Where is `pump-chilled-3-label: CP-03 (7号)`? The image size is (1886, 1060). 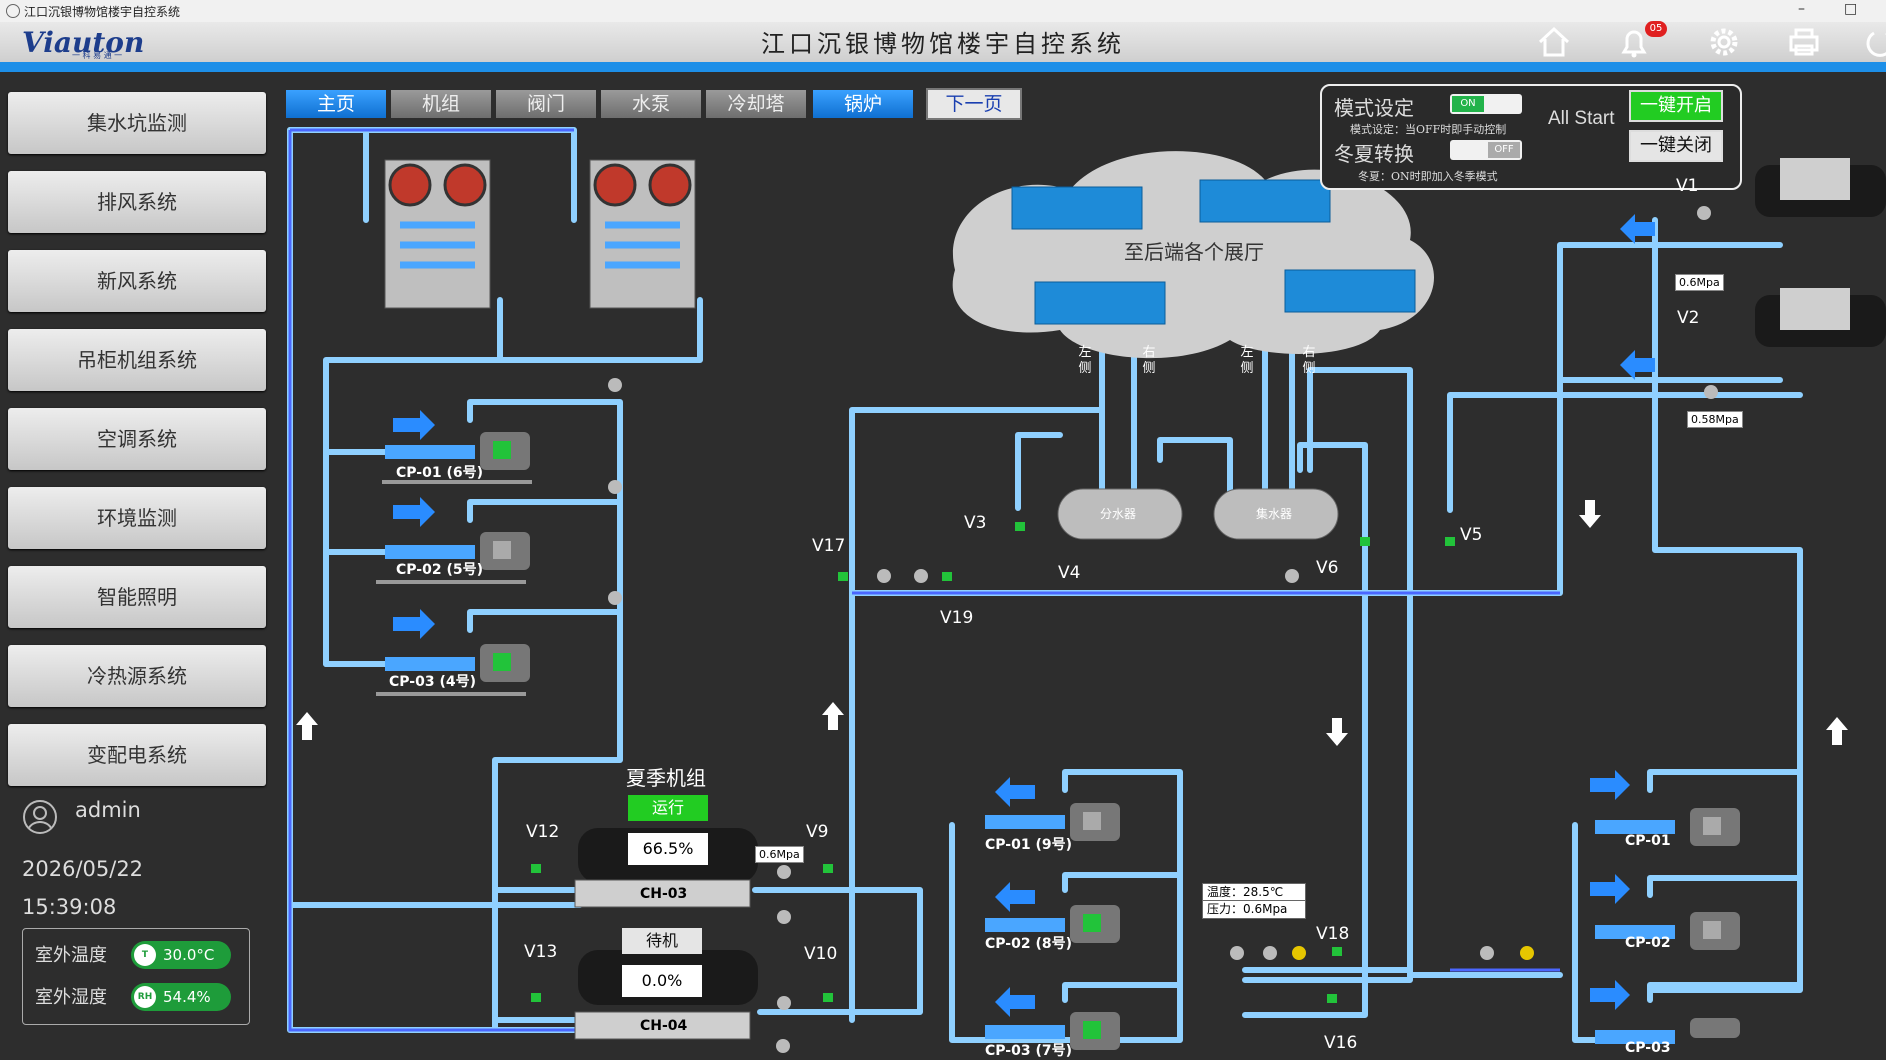
pump-chilled-3-label: CP-03 (7号) is located at coordinates (1028, 1051).